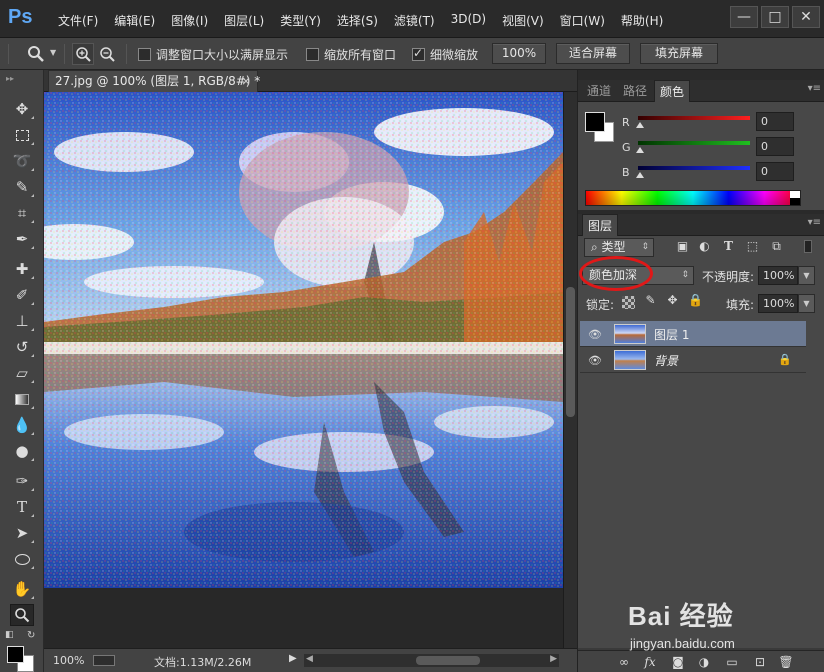 The height and width of the screenshot is (672, 824). I want to click on tab-color: 颜色, so click(672, 91).